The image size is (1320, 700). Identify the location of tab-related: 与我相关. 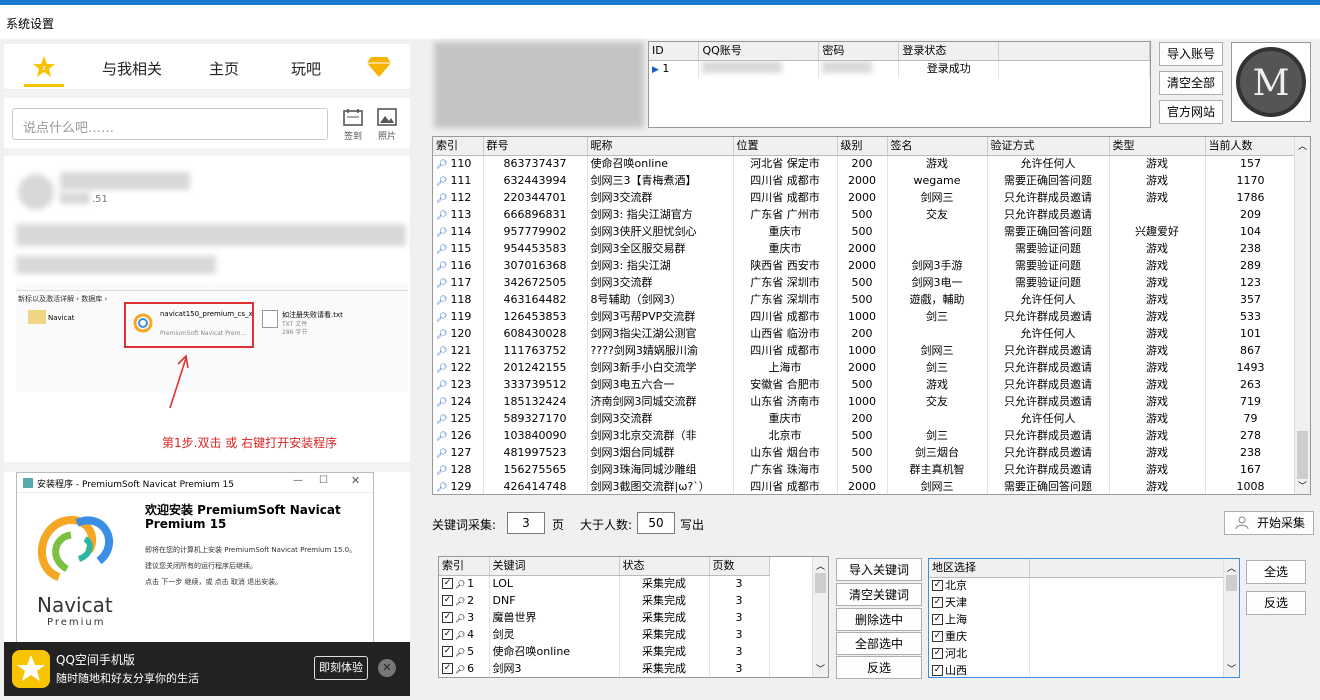
(132, 68).